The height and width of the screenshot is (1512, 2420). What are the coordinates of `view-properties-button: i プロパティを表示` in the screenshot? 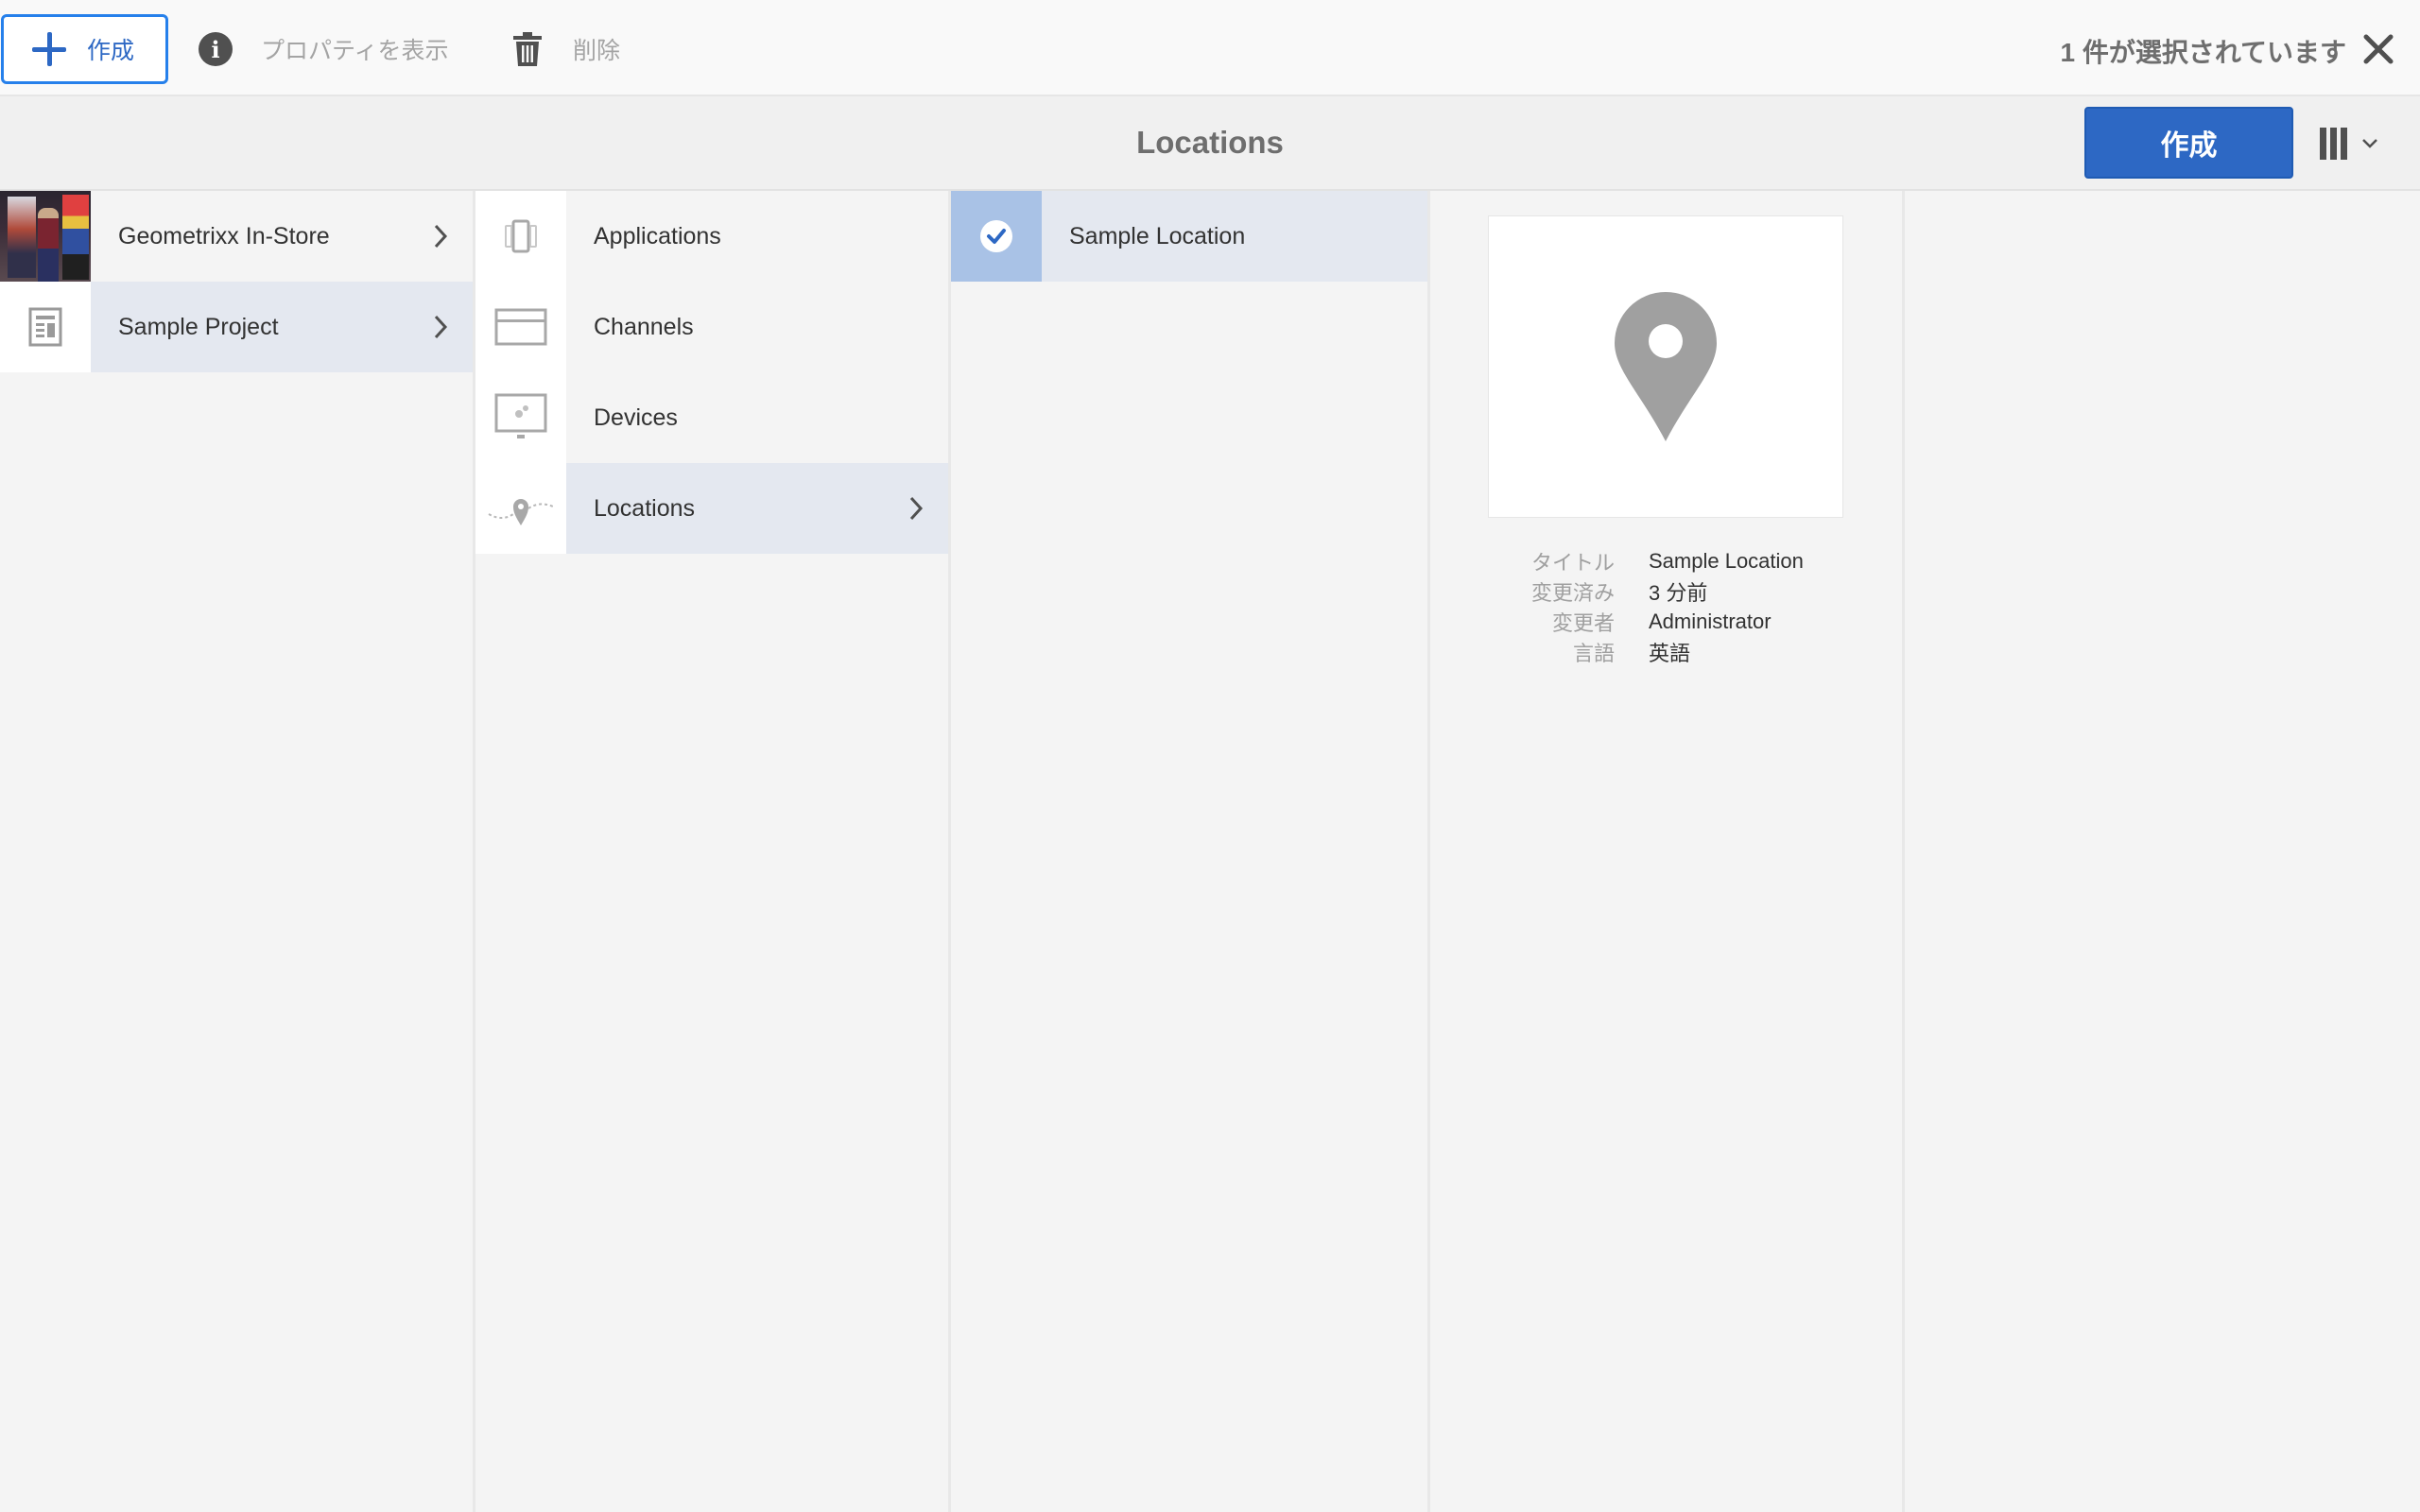 It's located at (323, 49).